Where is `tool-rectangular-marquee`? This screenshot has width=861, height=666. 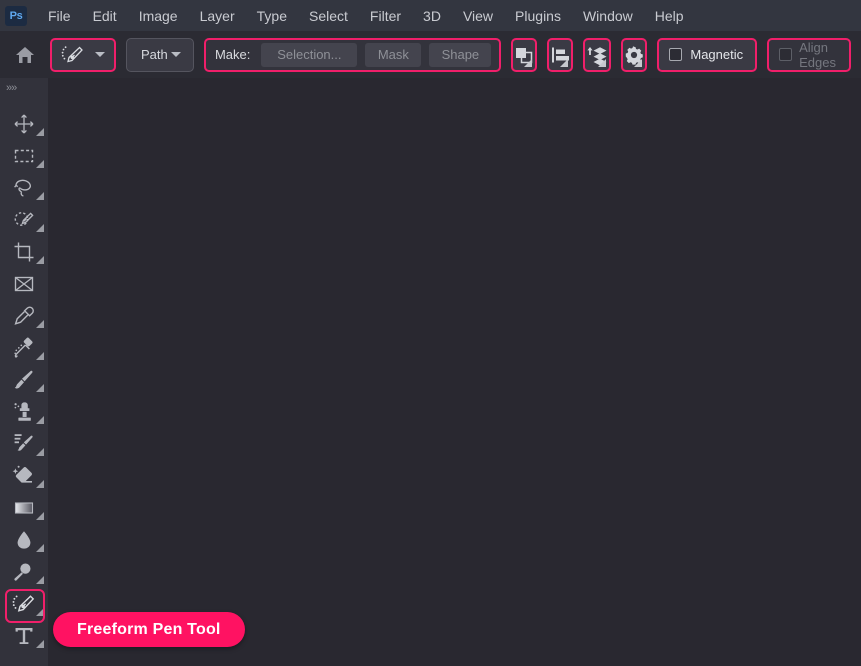
tool-rectangular-marquee is located at coordinates (24, 156).